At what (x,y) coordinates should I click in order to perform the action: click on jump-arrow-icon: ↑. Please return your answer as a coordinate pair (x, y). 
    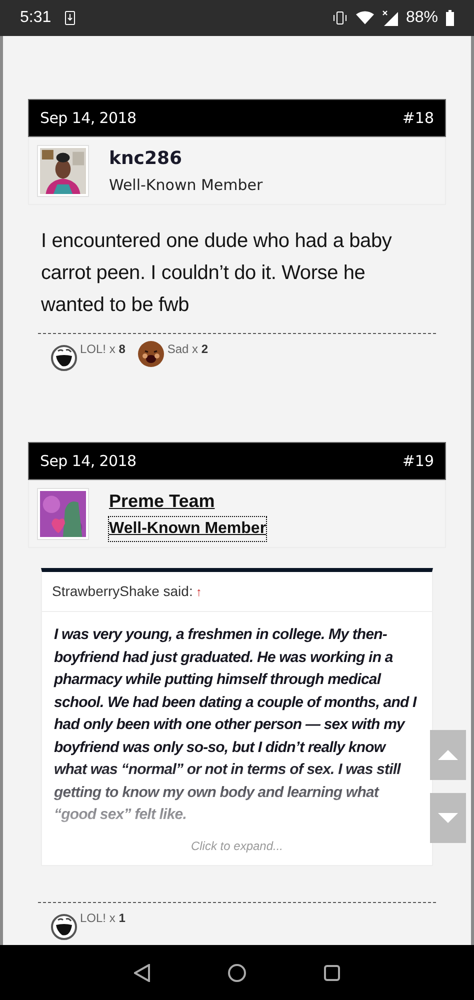
    Looking at the image, I should click on (199, 591).